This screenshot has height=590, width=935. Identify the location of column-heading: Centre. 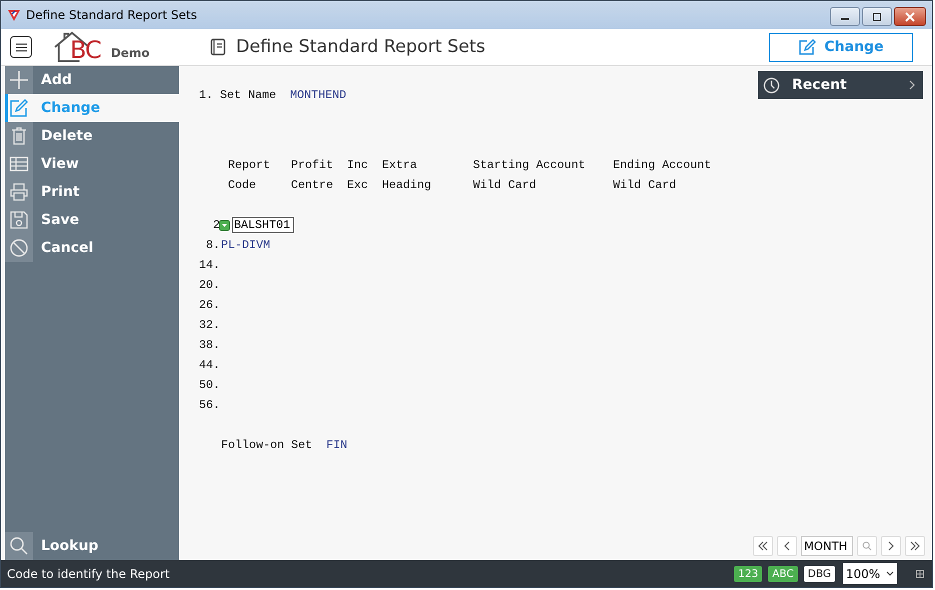
(312, 185).